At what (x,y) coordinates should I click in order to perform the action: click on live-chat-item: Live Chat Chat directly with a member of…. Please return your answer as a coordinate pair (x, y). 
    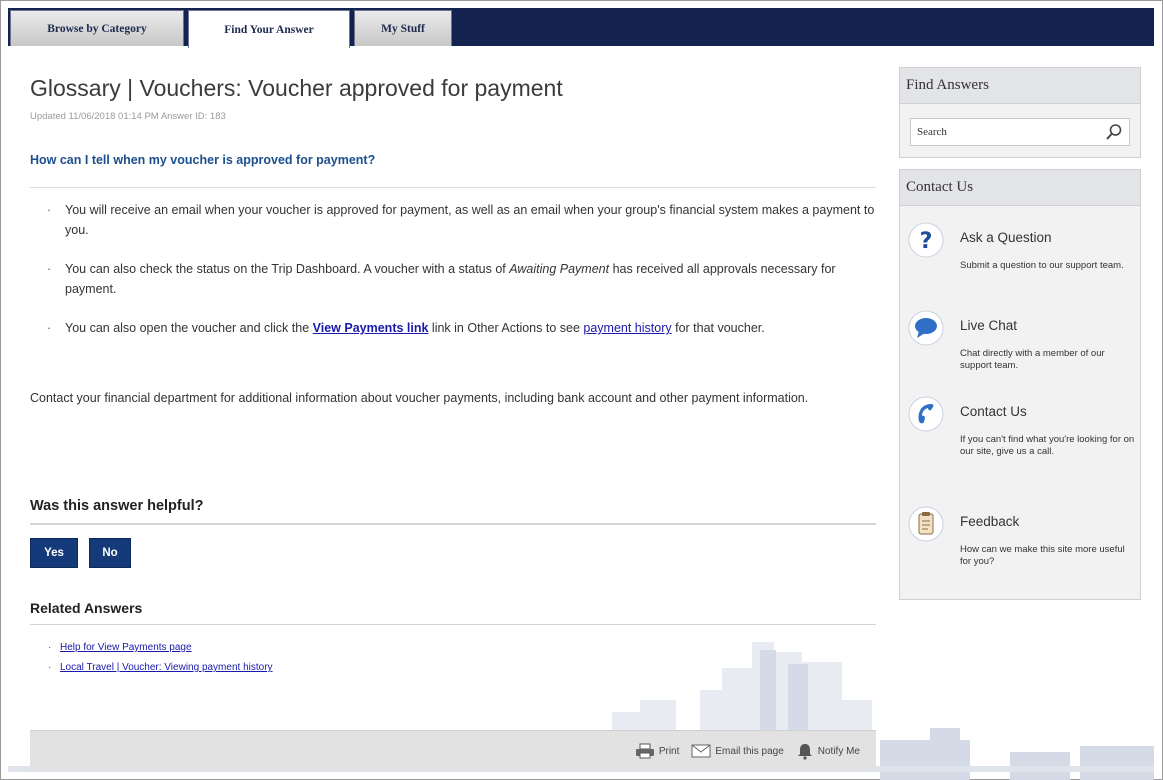
    Looking at the image, I should click on (1022, 345).